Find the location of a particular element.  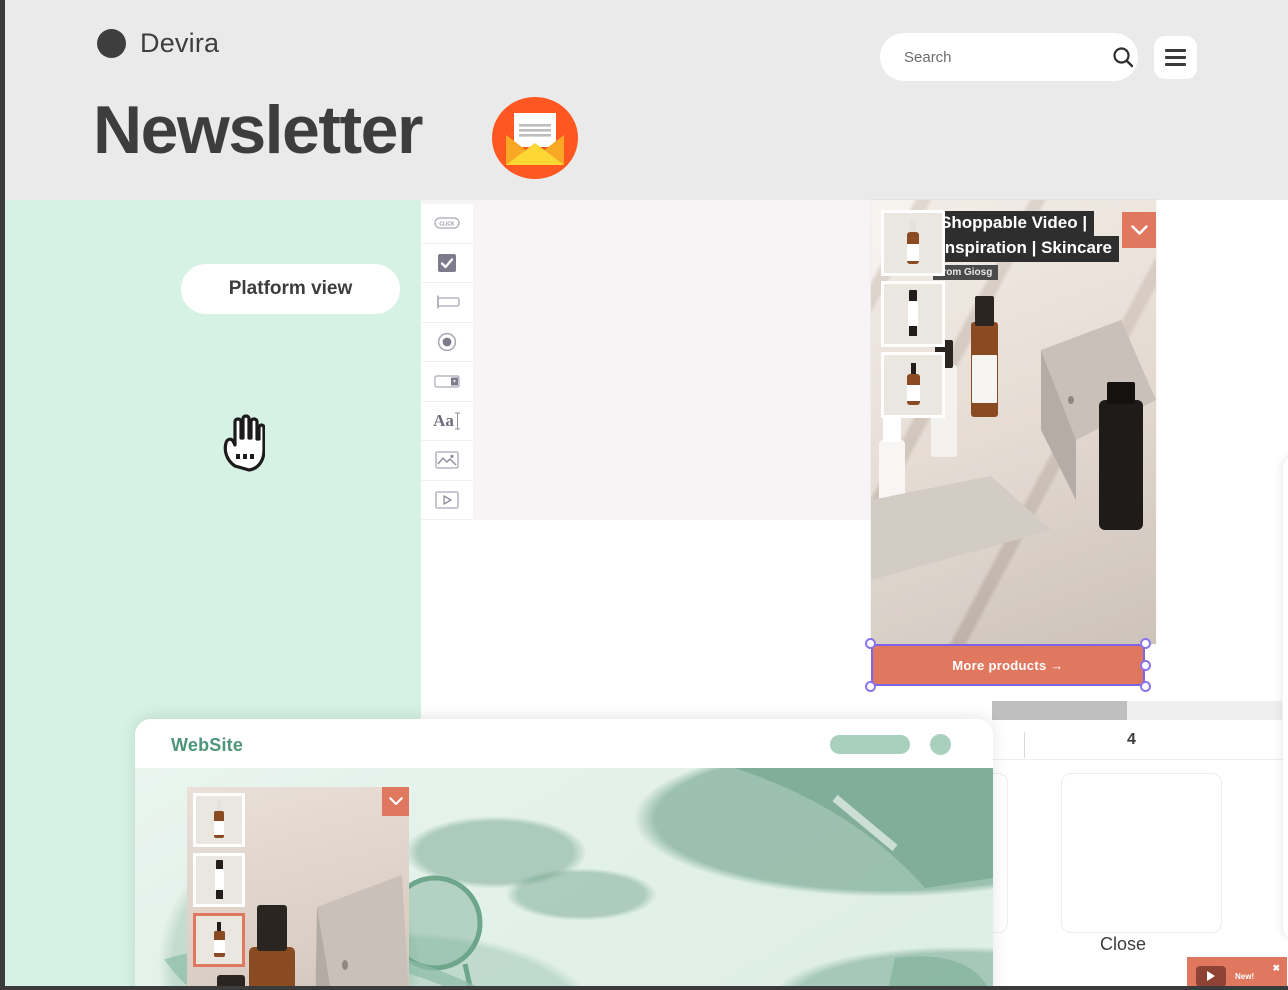

video-icon is located at coordinates (447, 500).